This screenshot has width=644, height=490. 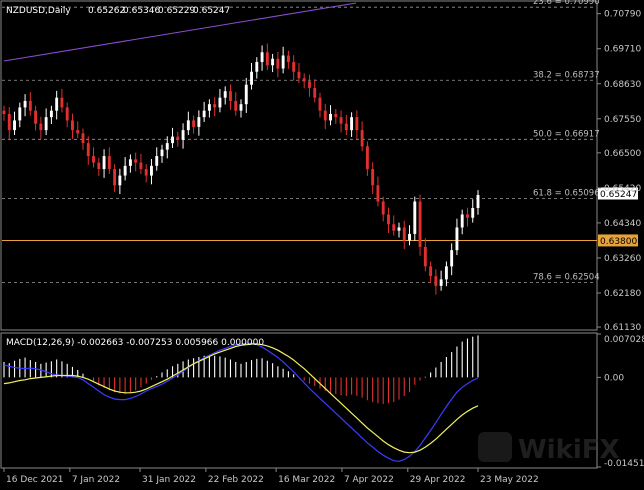 What do you see at coordinates (569, 450) in the screenshot?
I see `watermark-text: WikiFX` at bounding box center [569, 450].